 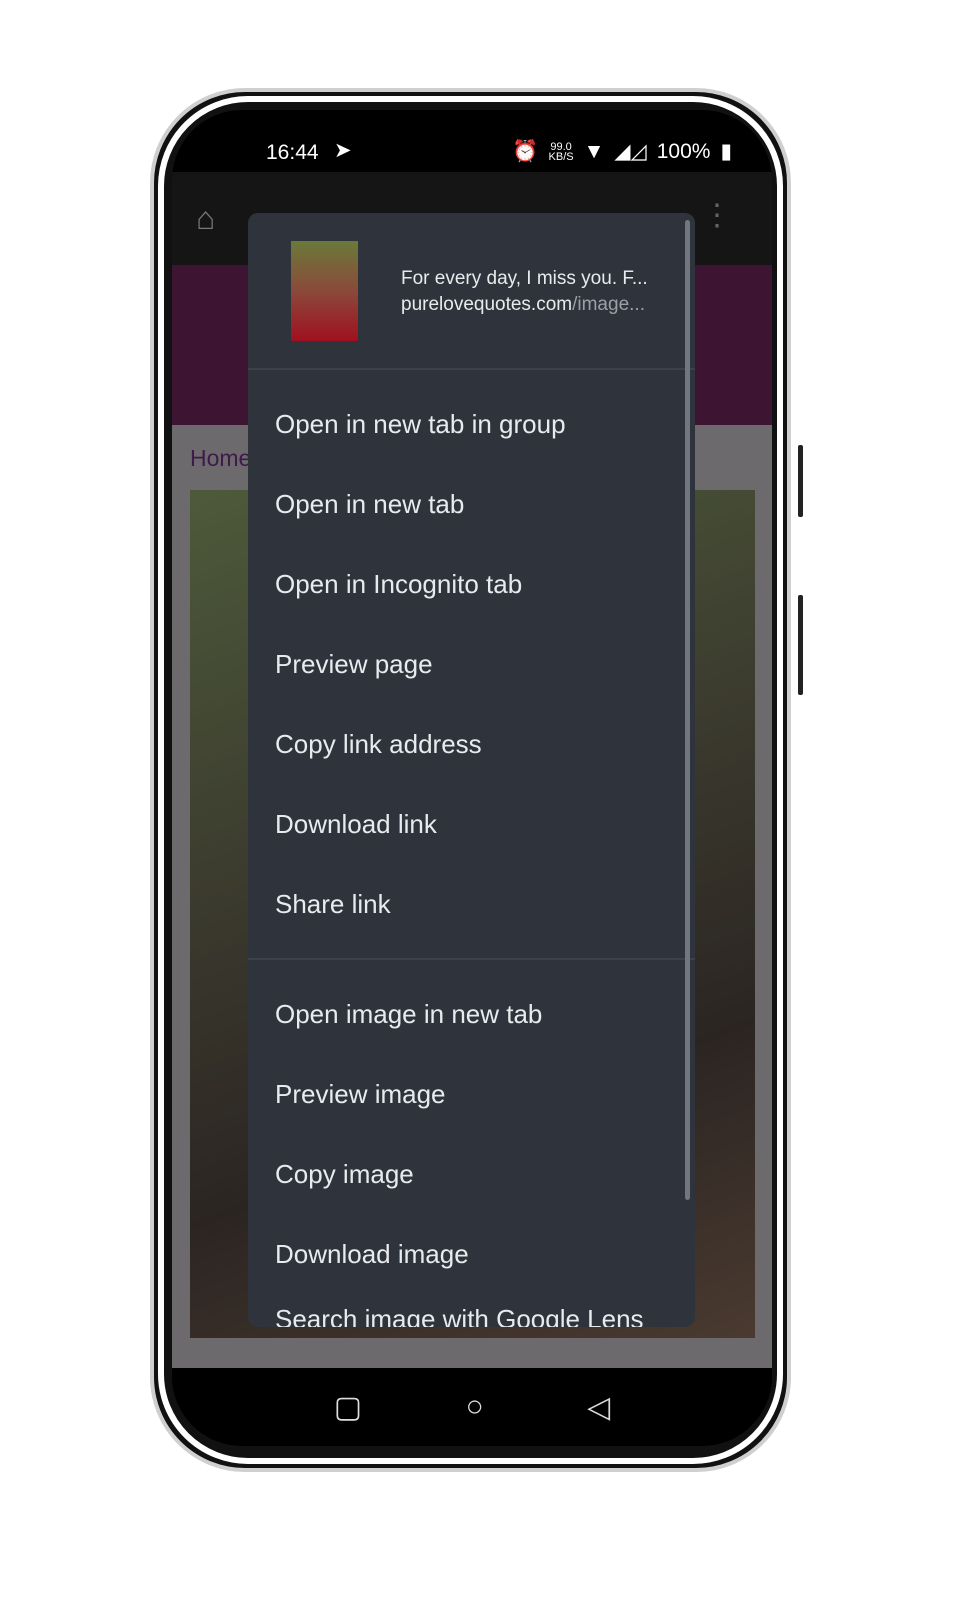 I want to click on battery-level: 100%, so click(x=683, y=151).